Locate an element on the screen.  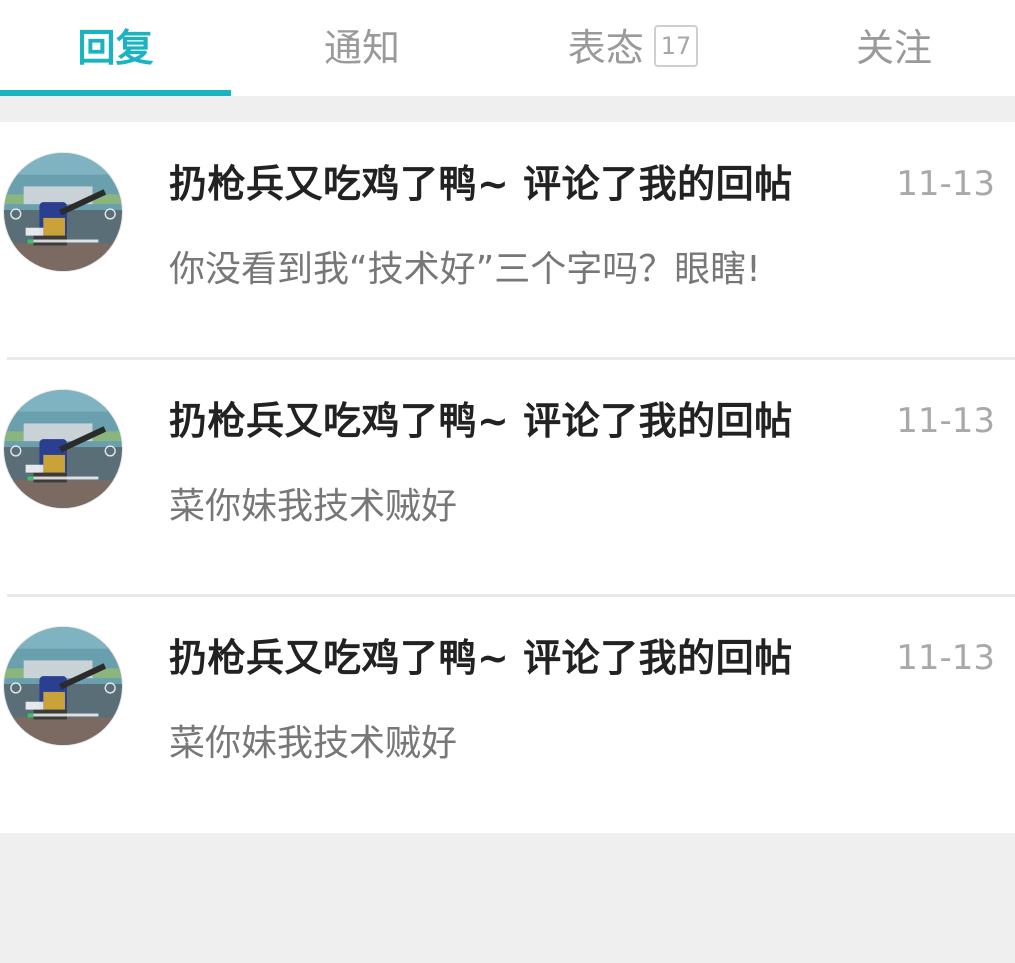
tab-label: 回复 is located at coordinates (115, 48).